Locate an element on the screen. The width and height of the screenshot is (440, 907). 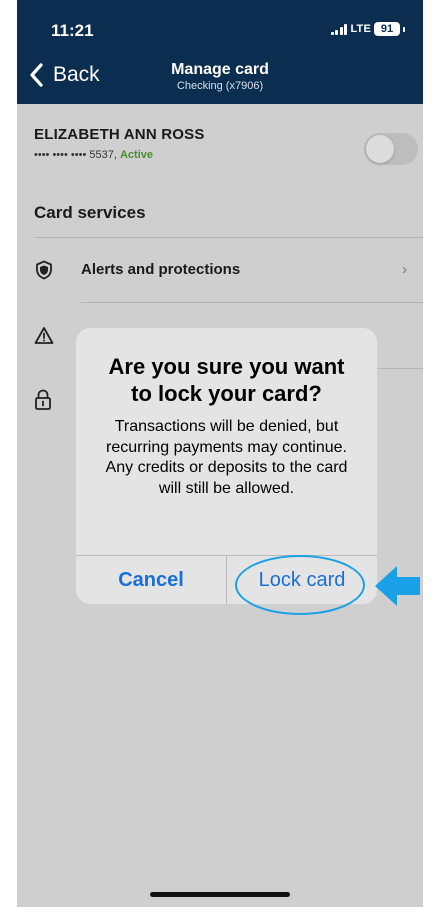
card-number-line: •••• •••• •••• 5537, Active is located at coordinates (119, 155).